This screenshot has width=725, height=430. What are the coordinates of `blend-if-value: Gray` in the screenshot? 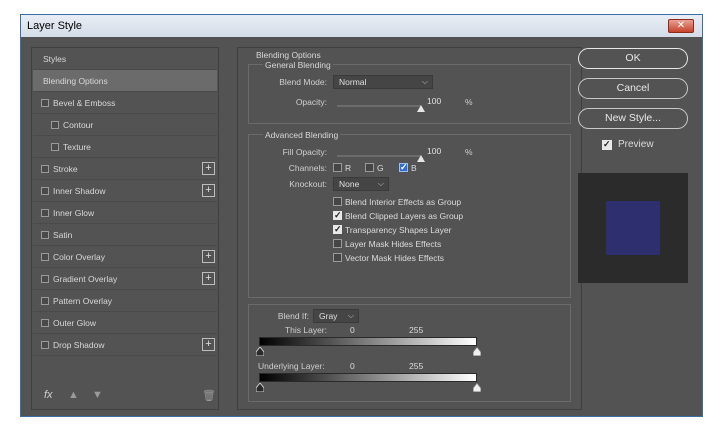 It's located at (328, 316).